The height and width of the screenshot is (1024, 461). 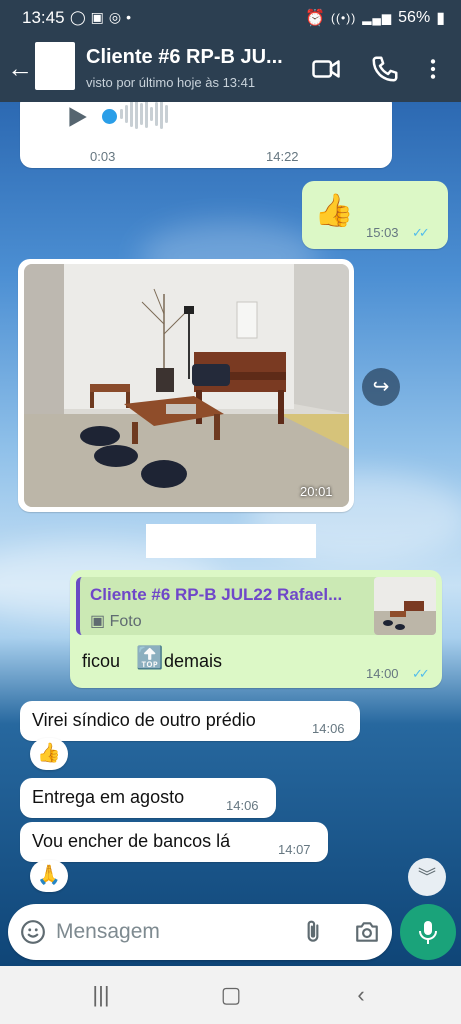 What do you see at coordinates (150, 657) in the screenshot?
I see `top-arrow-emoji: 🔝` at bounding box center [150, 657].